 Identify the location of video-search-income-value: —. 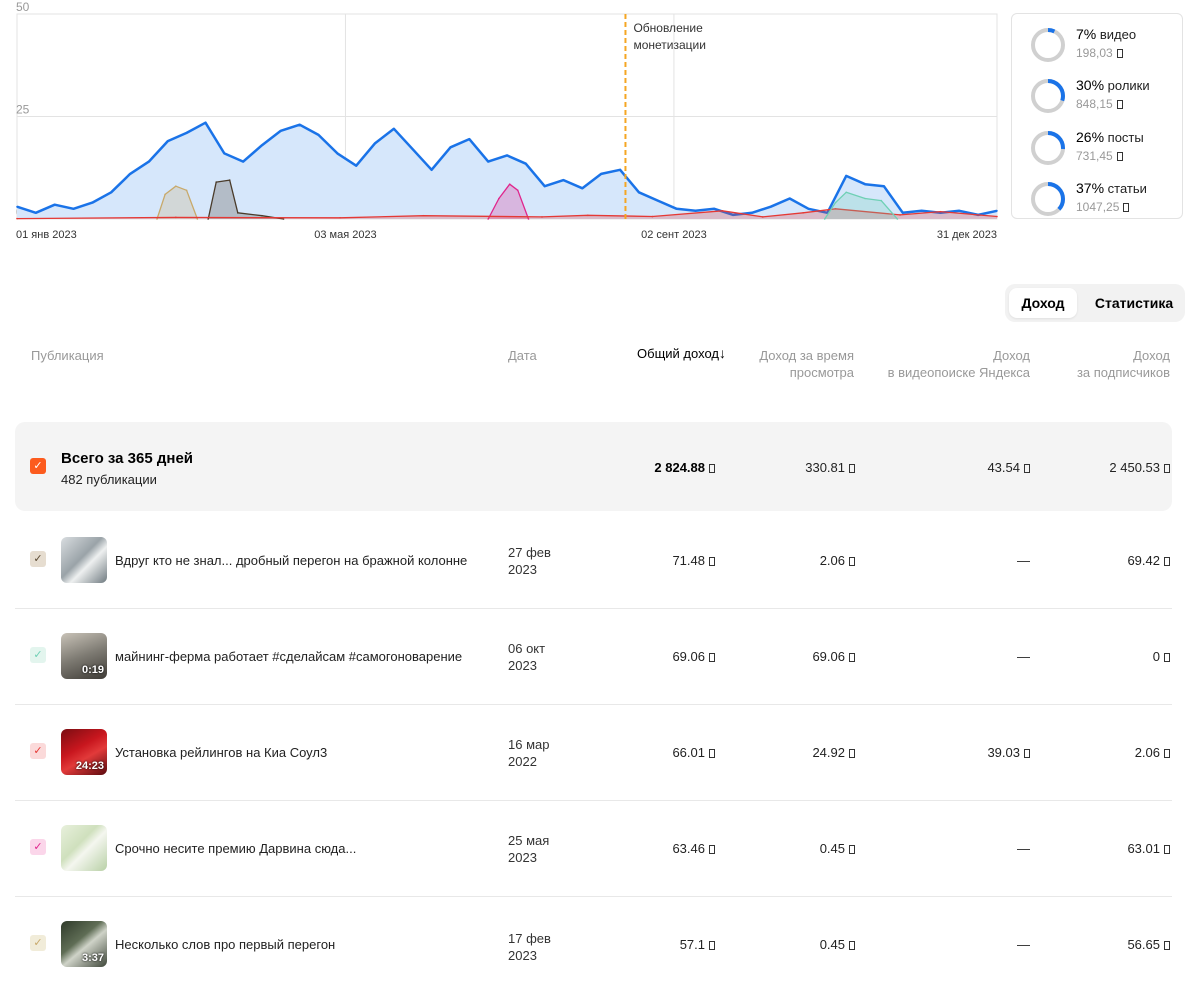
(1023, 656).